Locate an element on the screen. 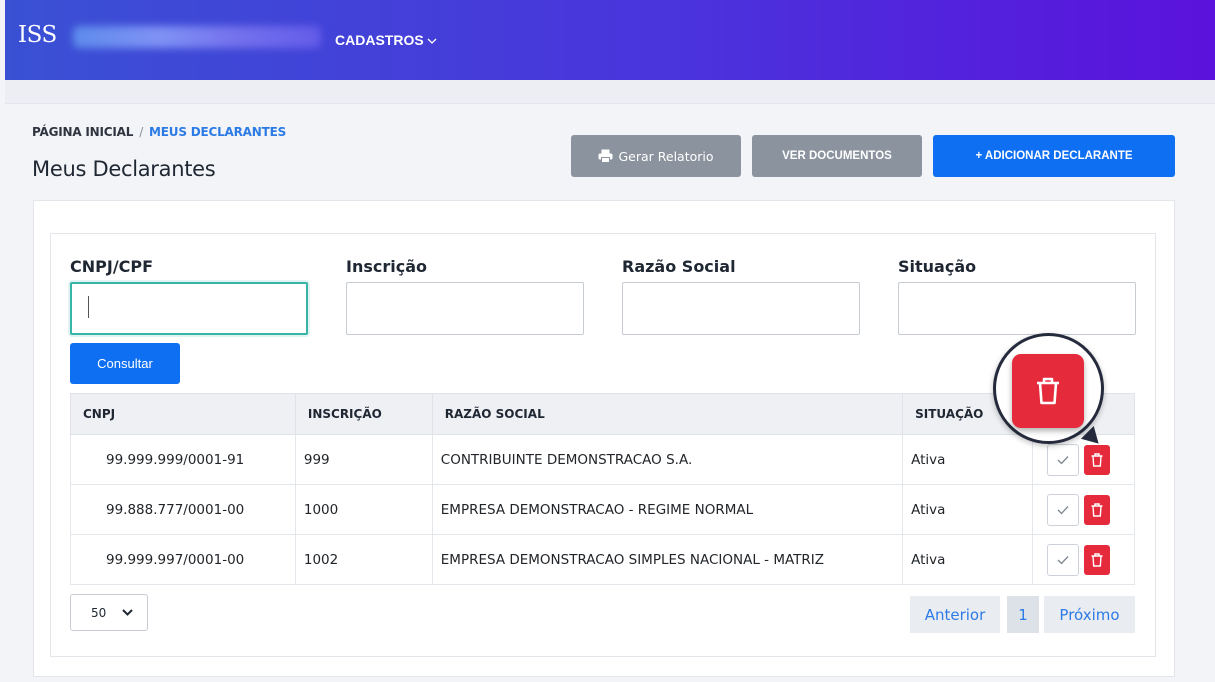  cnpj-label: CNPJ/CPF is located at coordinates (112, 266).